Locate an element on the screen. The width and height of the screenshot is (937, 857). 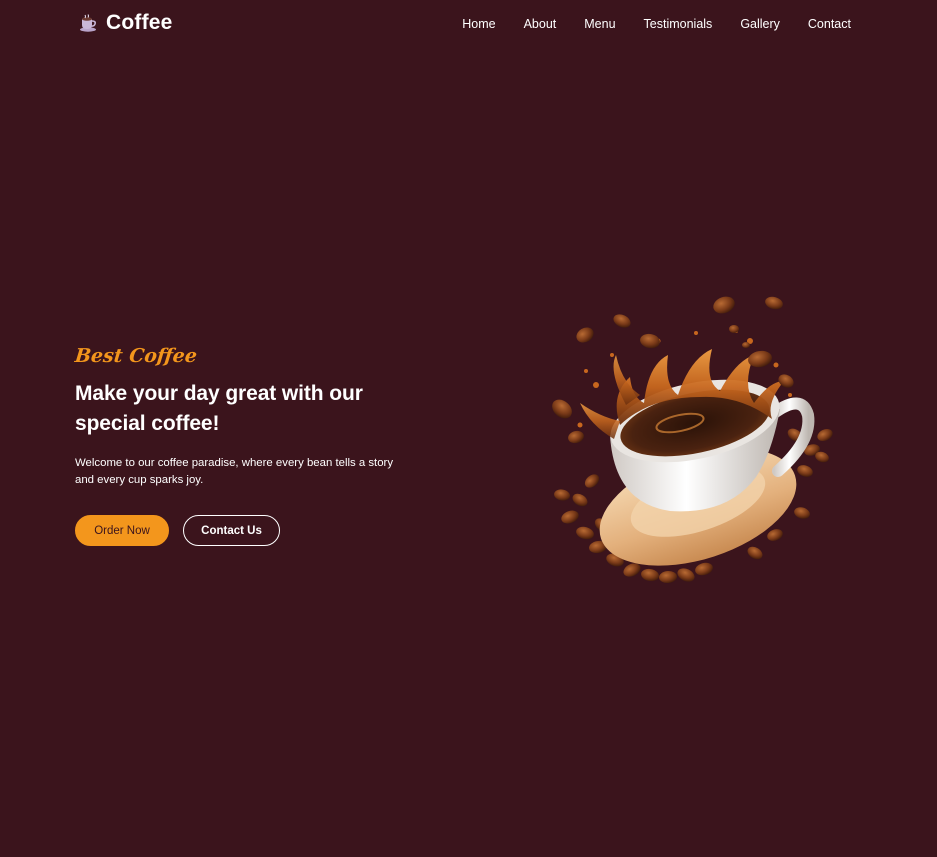
nav-item-gallery: Gallery is located at coordinates (760, 24).